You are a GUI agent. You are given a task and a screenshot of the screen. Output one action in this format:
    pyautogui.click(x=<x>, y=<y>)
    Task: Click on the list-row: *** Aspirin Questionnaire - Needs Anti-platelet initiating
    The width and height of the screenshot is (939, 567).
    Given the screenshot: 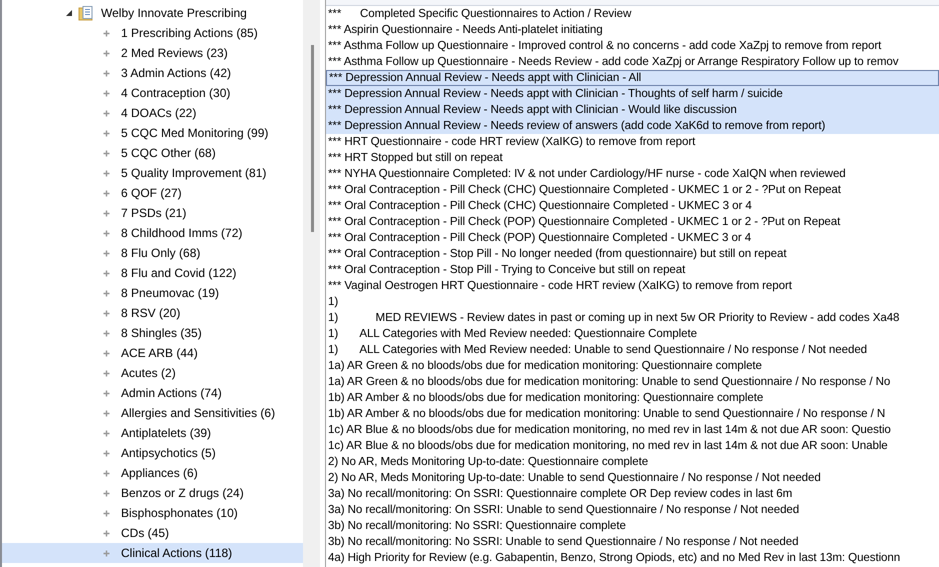 What is the action you would take?
    pyautogui.click(x=632, y=30)
    